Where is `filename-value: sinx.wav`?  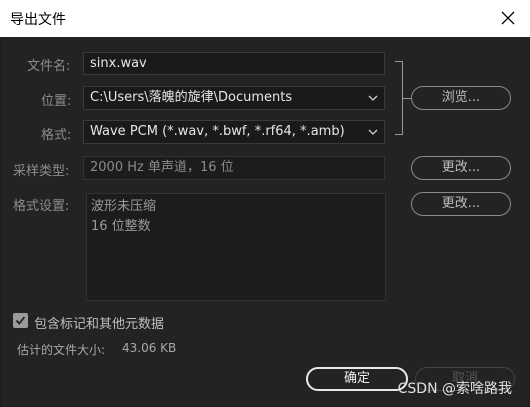
filename-value: sinx.wav is located at coordinates (118, 63).